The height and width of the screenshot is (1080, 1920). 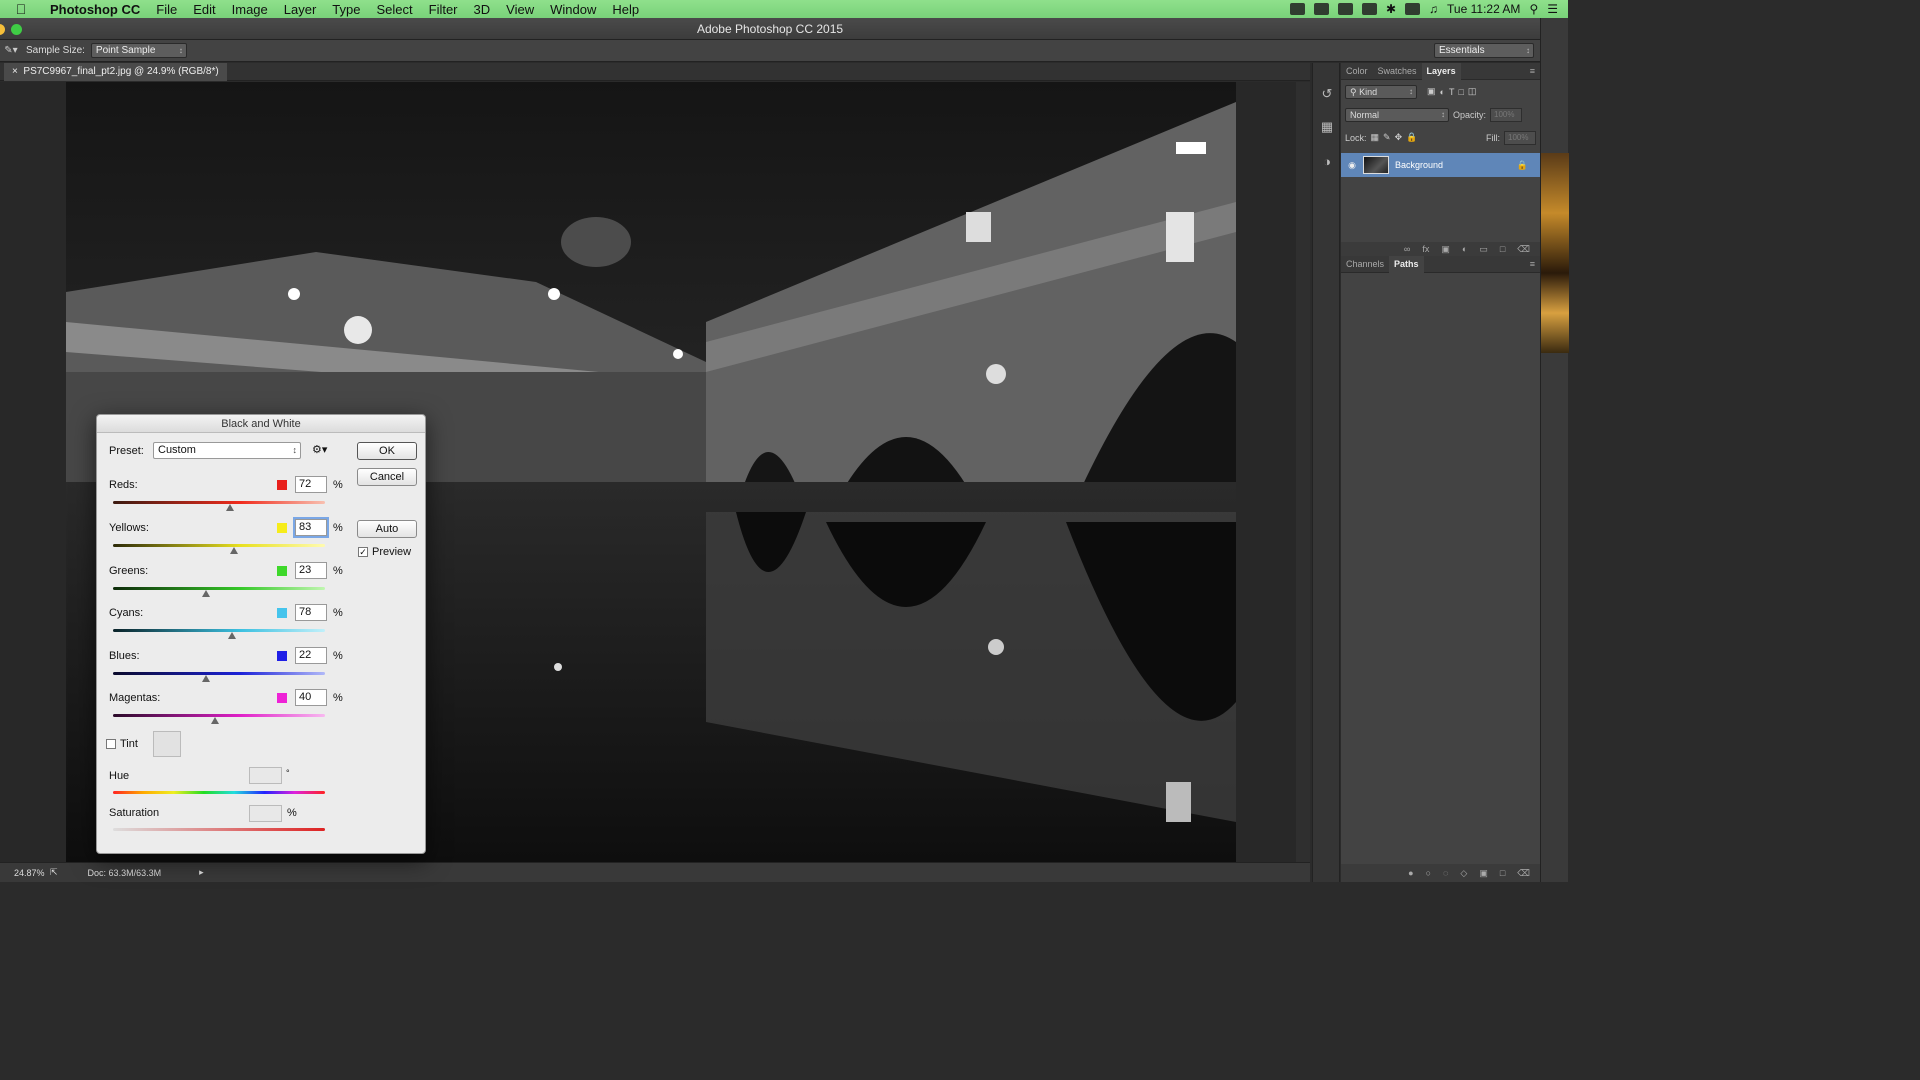 I want to click on sample-size-select: Point Sample, so click(x=138, y=50).